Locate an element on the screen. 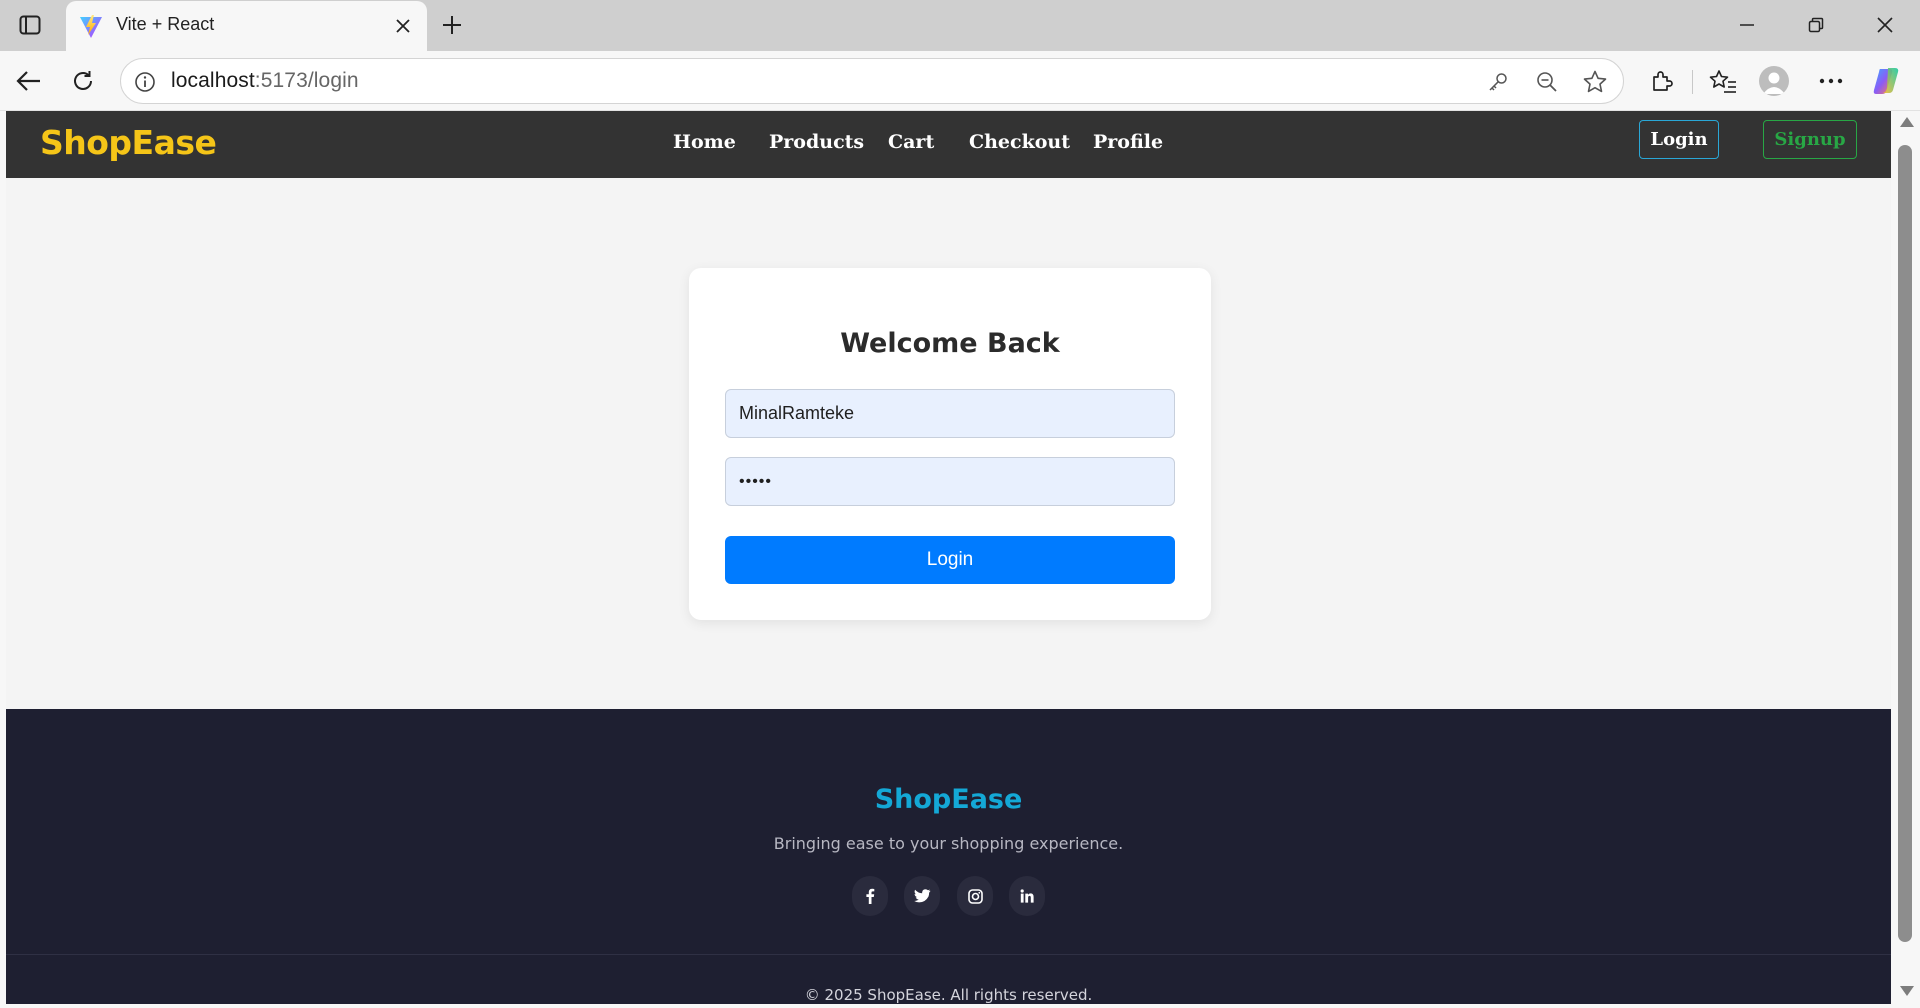 The image size is (1920, 1008). scroll-down-arrow-icon is located at coordinates (1907, 991).